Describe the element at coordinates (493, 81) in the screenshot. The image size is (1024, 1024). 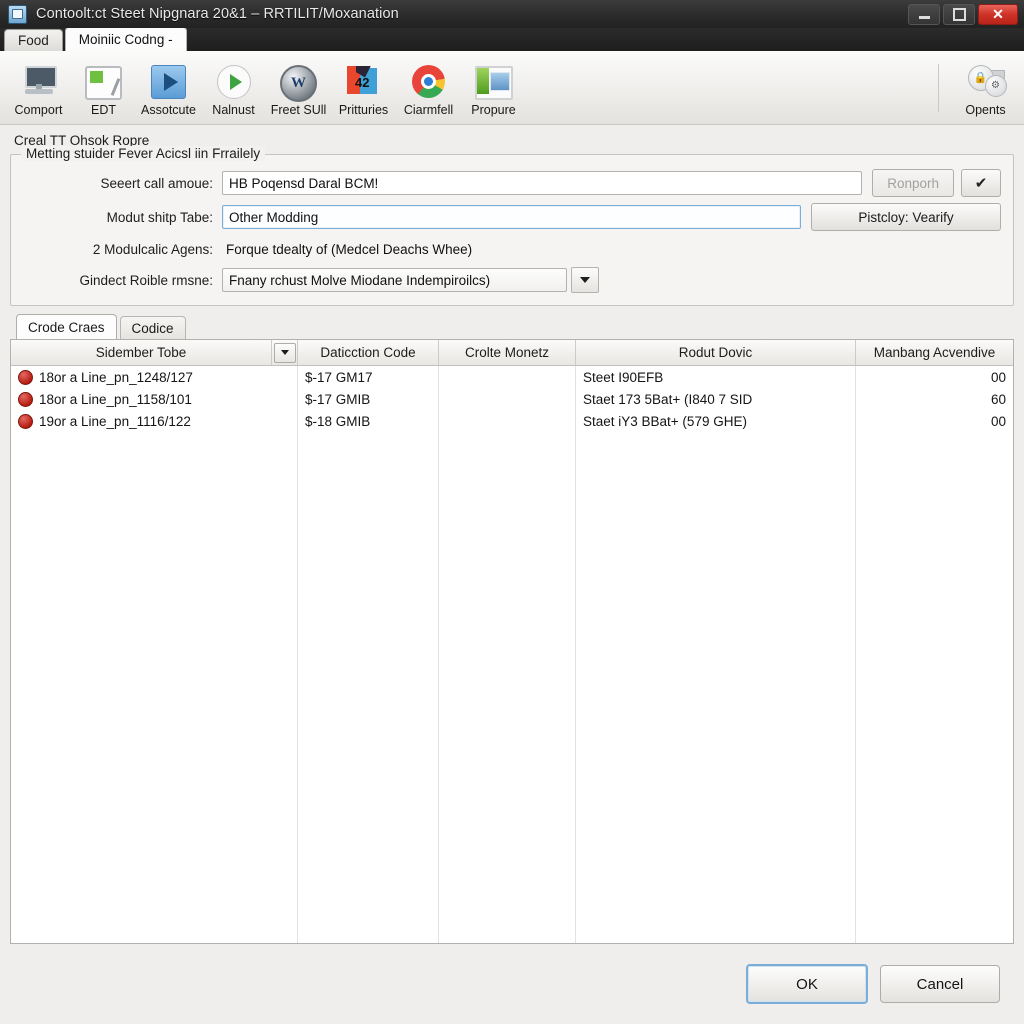
I see `program-window-icon` at that location.